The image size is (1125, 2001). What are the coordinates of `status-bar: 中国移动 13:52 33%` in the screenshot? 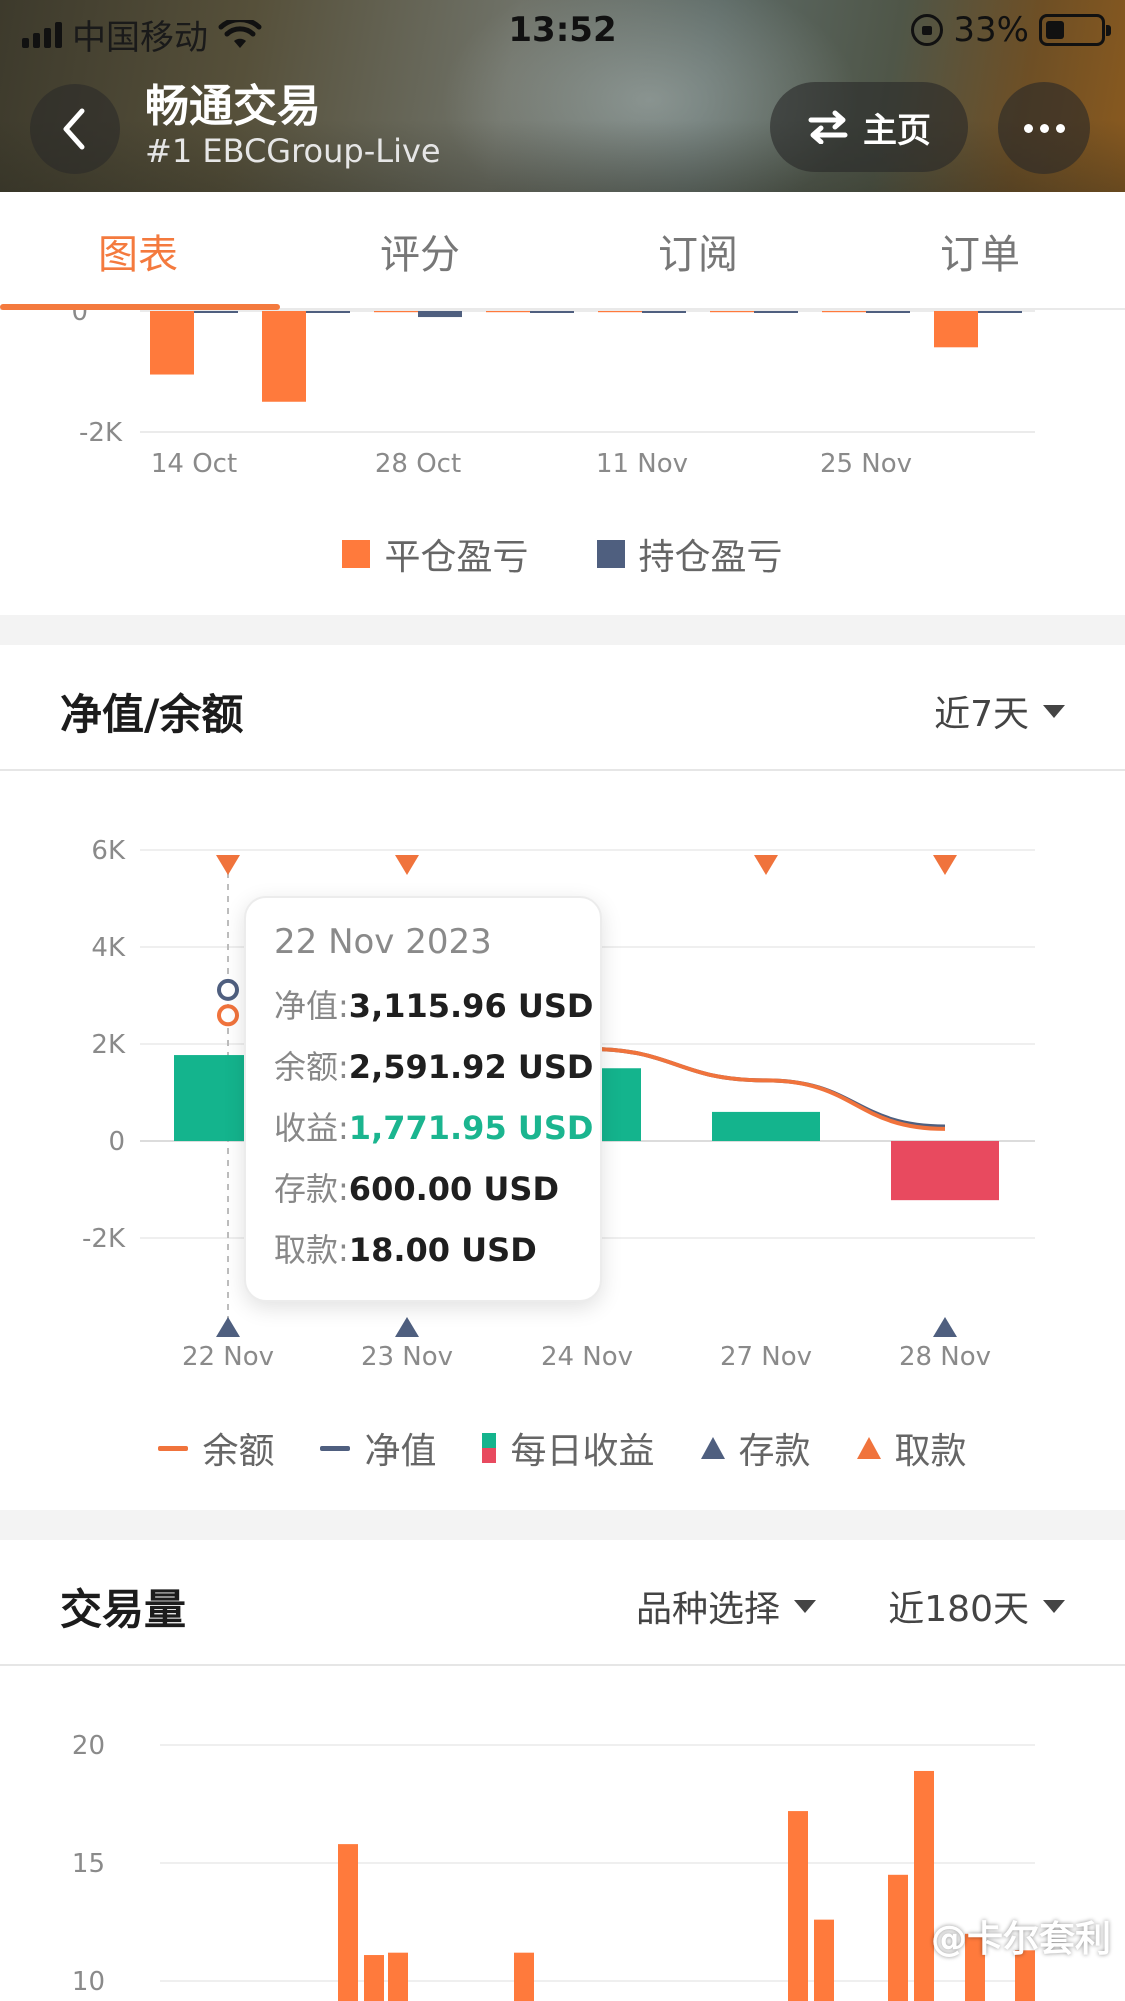 It's located at (562, 31).